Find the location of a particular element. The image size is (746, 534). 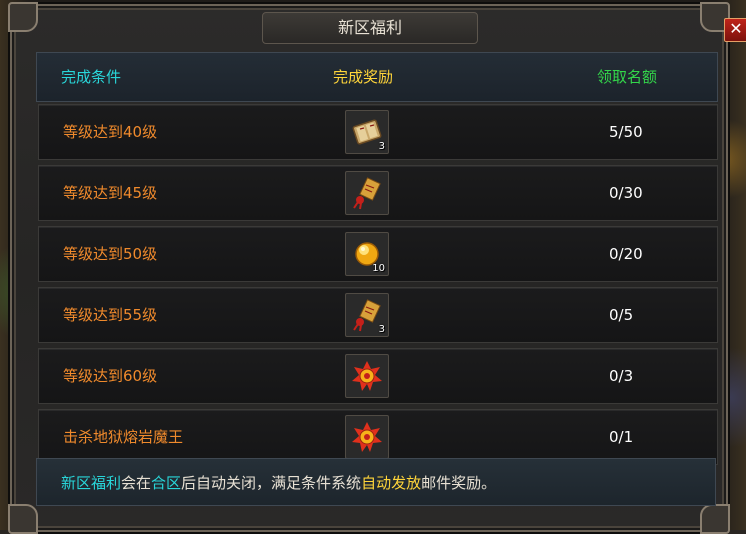

notice-highlight: 新区福利 is located at coordinates (91, 483).